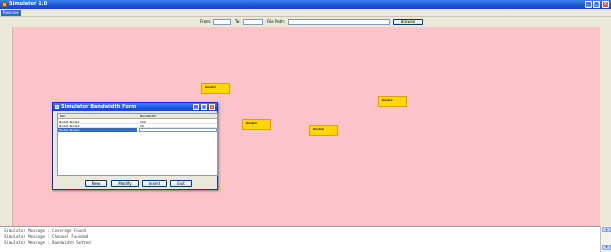 Image resolution: width=611 pixels, height=252 pixels. I want to click on pair-cell: Node1-Node4, so click(97, 130).